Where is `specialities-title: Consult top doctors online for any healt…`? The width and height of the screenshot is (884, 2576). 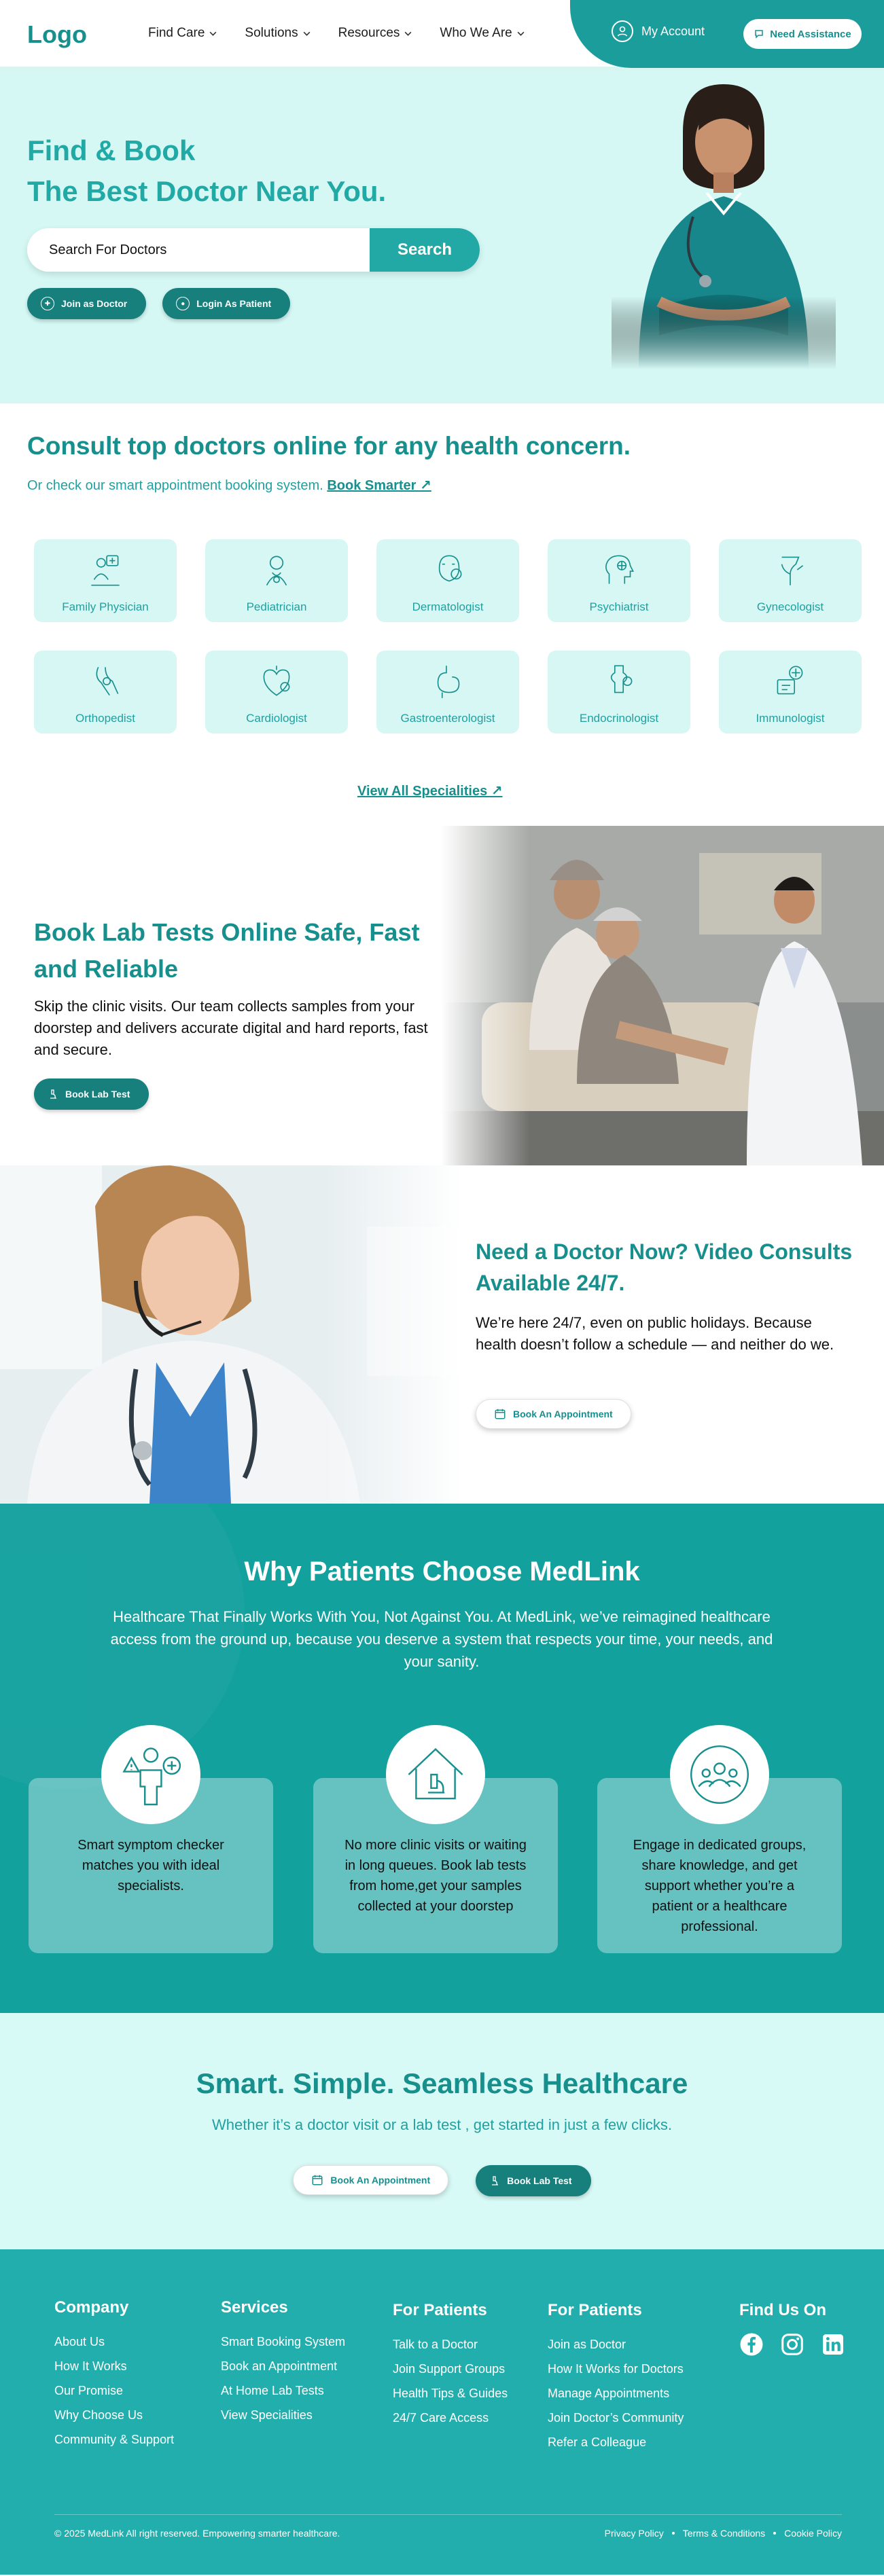
specialities-title: Consult top doctors online for any healt… is located at coordinates (329, 446).